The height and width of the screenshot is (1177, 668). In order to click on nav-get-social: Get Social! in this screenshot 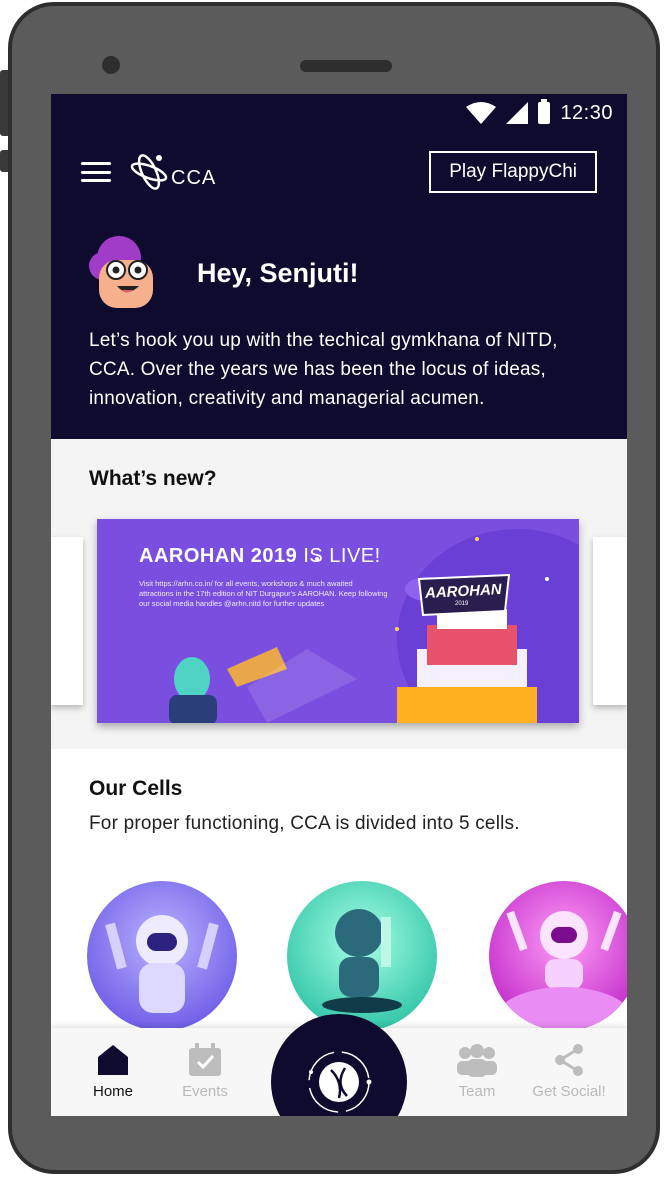, I will do `click(569, 1079)`.